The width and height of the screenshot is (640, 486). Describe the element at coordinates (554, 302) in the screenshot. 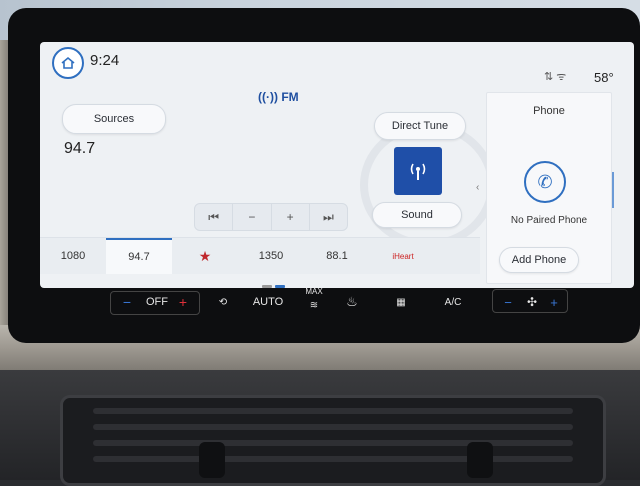

I see `fan-up-button: +` at that location.